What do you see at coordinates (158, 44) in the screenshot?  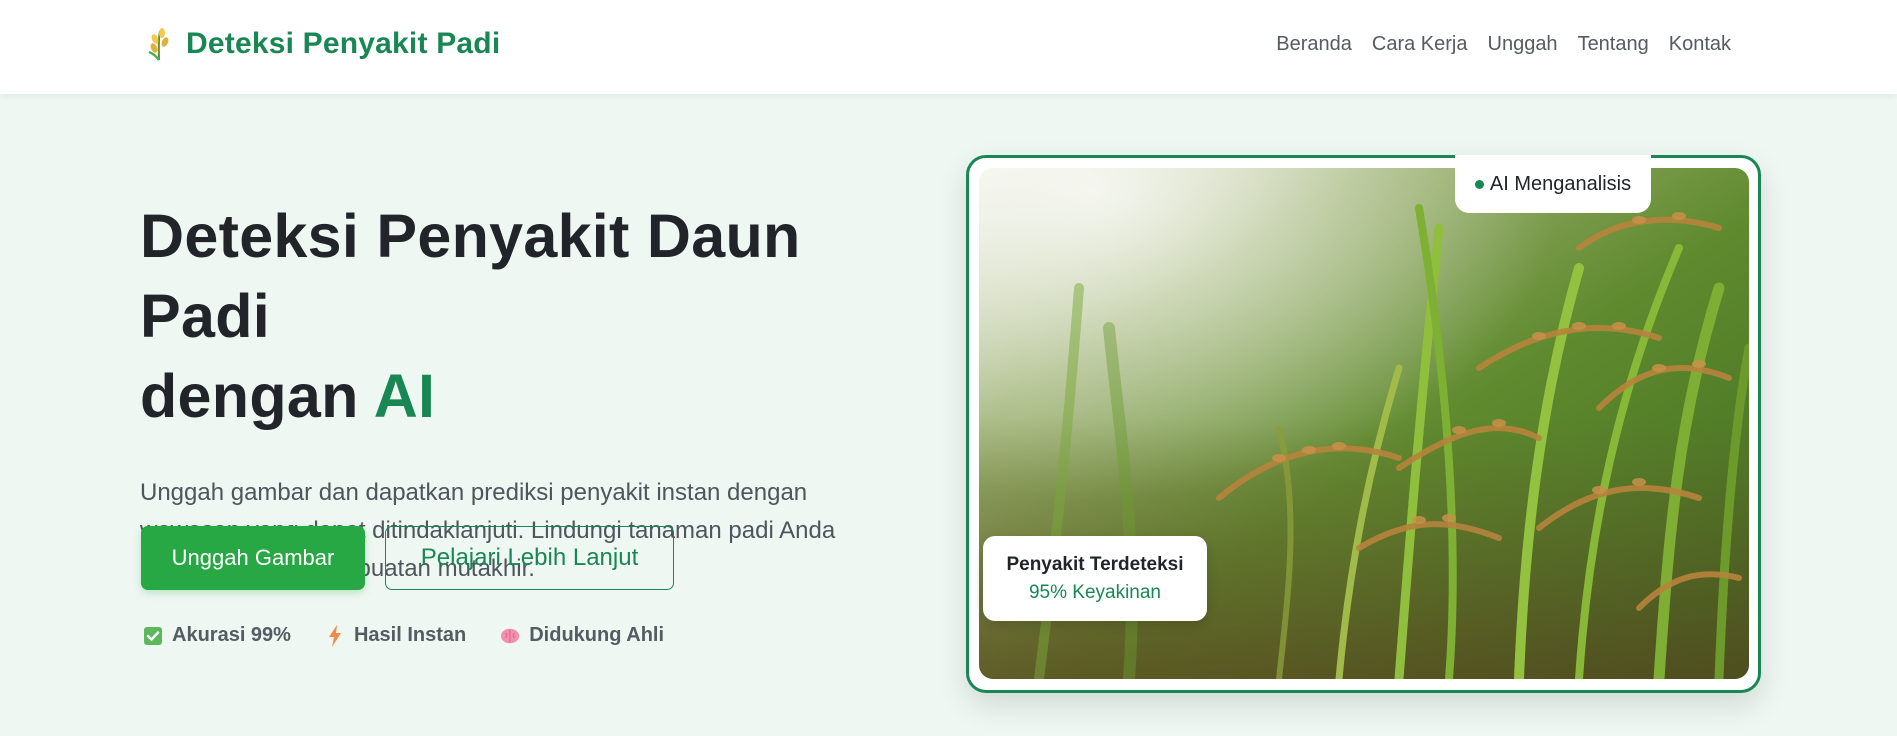 I see `rice-stalk-icon` at bounding box center [158, 44].